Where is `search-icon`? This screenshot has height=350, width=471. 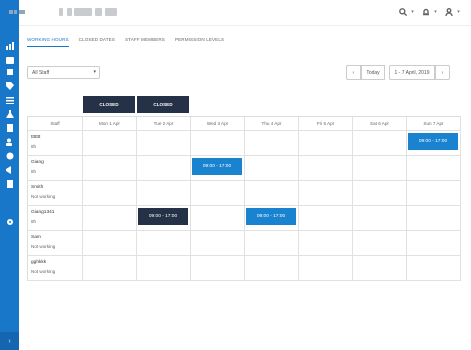
search-icon is located at coordinates (402, 11).